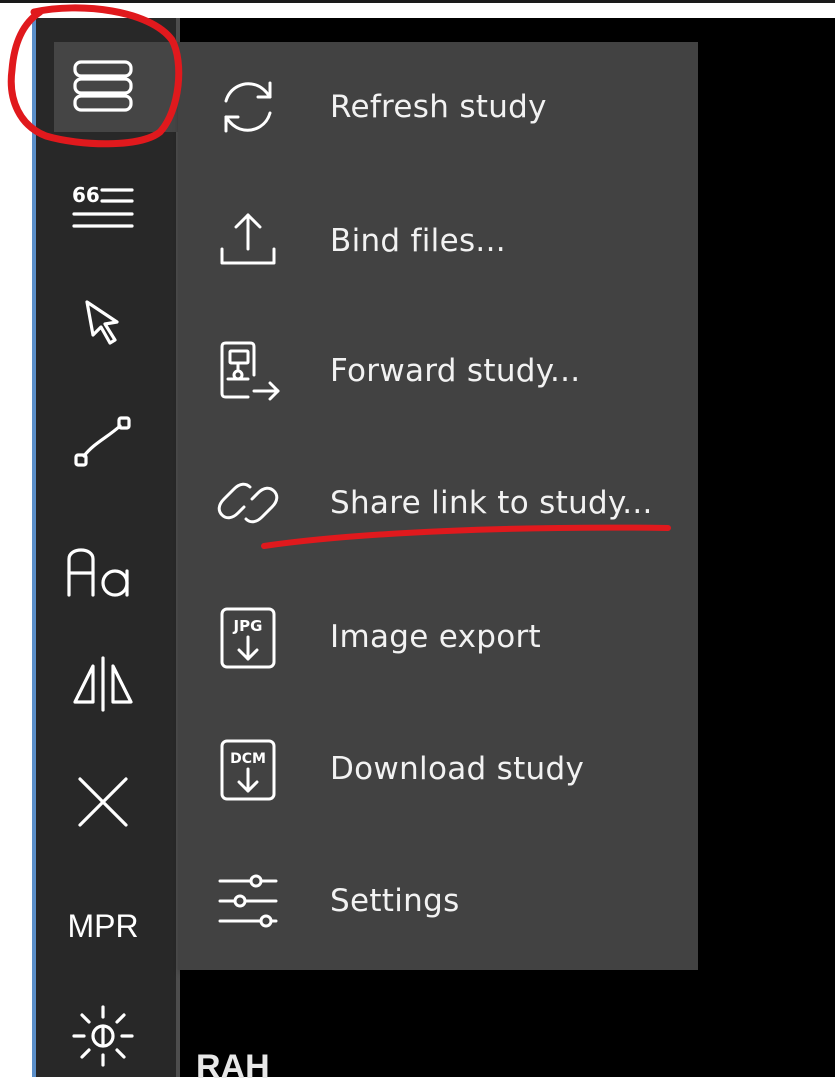  What do you see at coordinates (248, 626) in the screenshot?
I see `svg-text: JPG` at bounding box center [248, 626].